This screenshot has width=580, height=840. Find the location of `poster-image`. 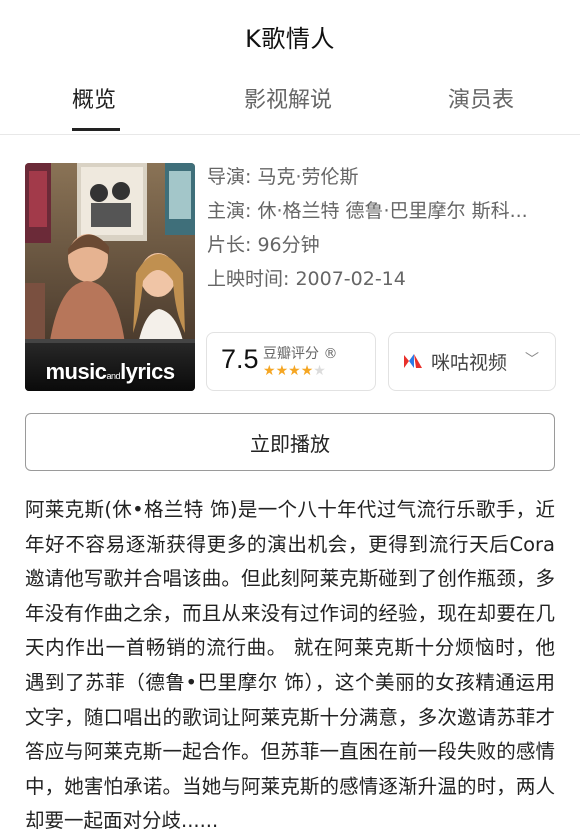

poster-image is located at coordinates (110, 277).